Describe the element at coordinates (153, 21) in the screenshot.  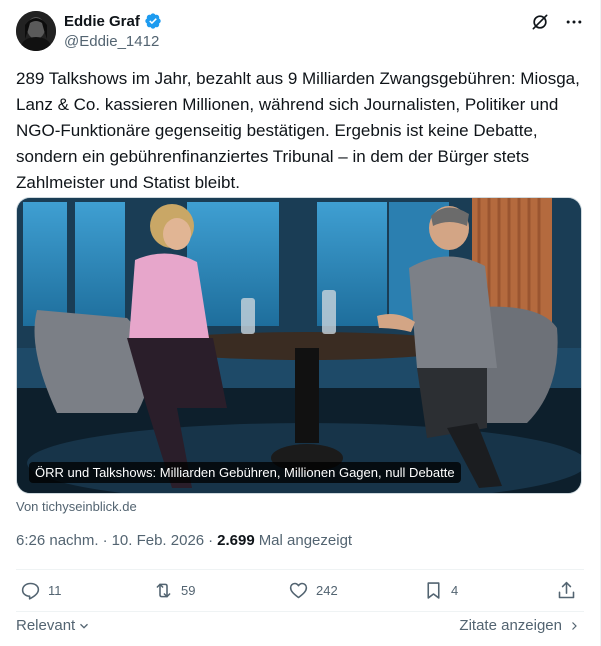
I see `verified-badge-icon` at that location.